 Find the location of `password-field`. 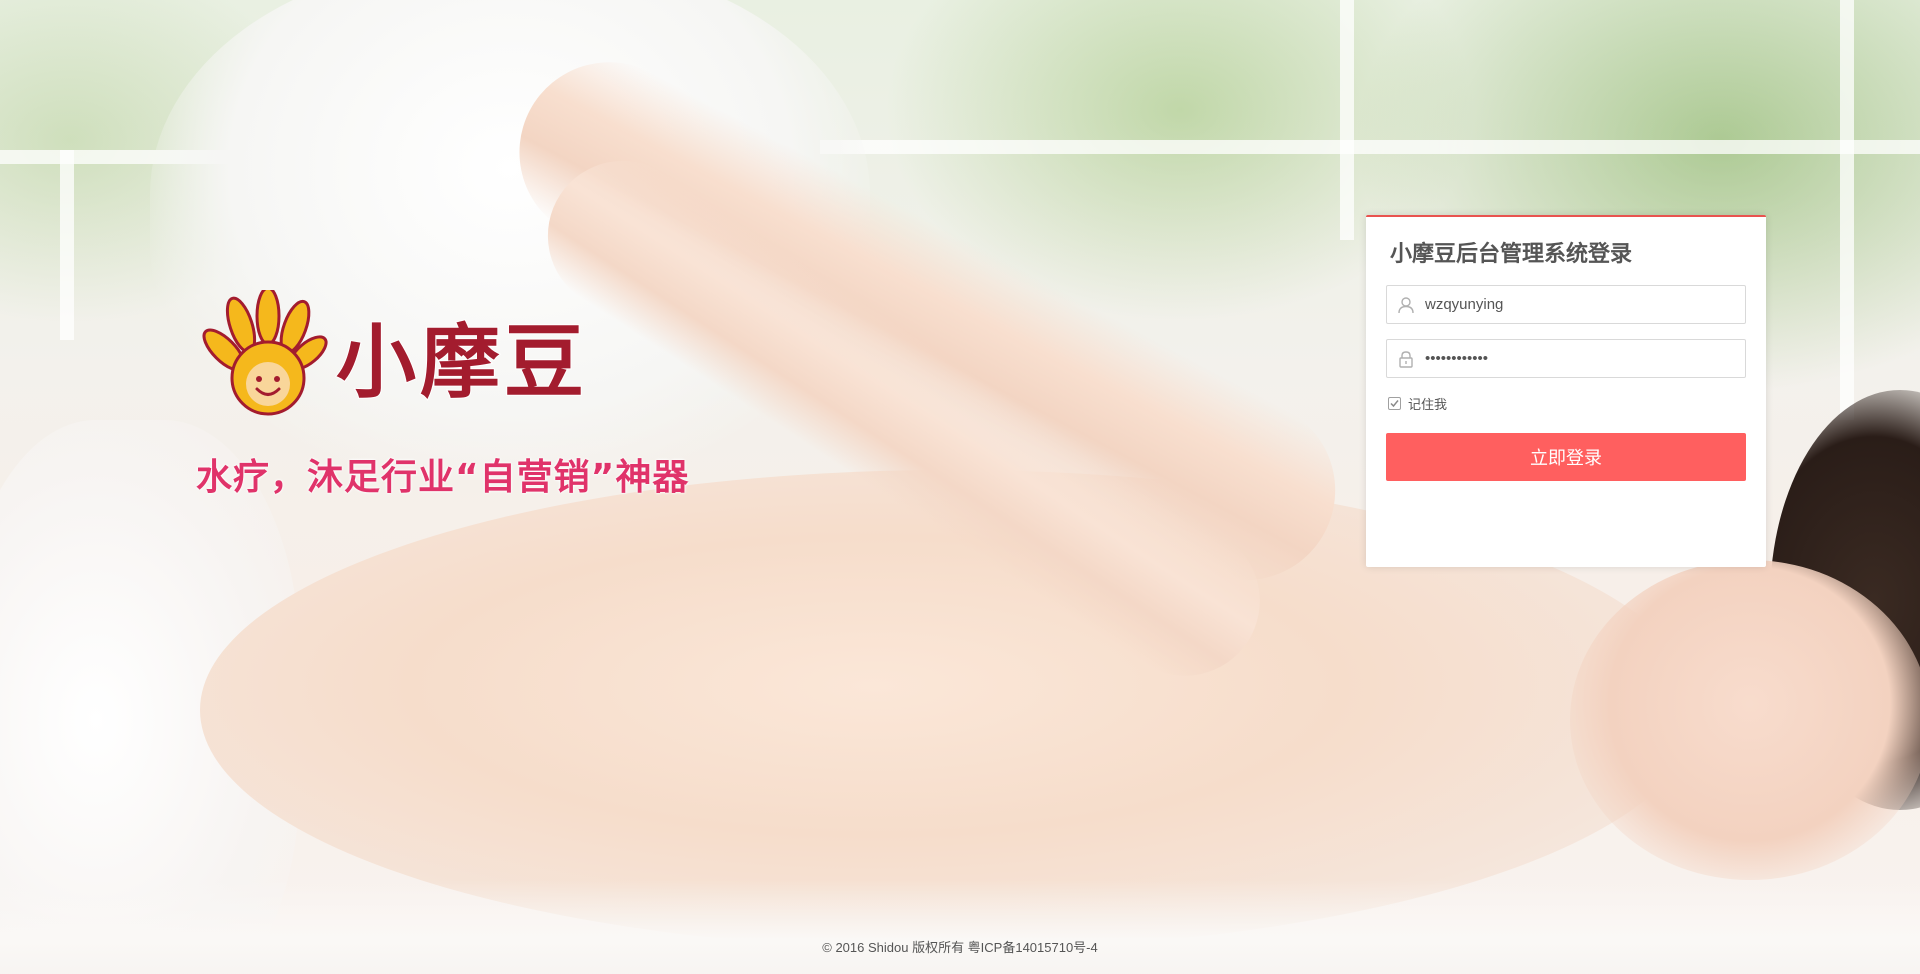

password-field is located at coordinates (1566, 358).